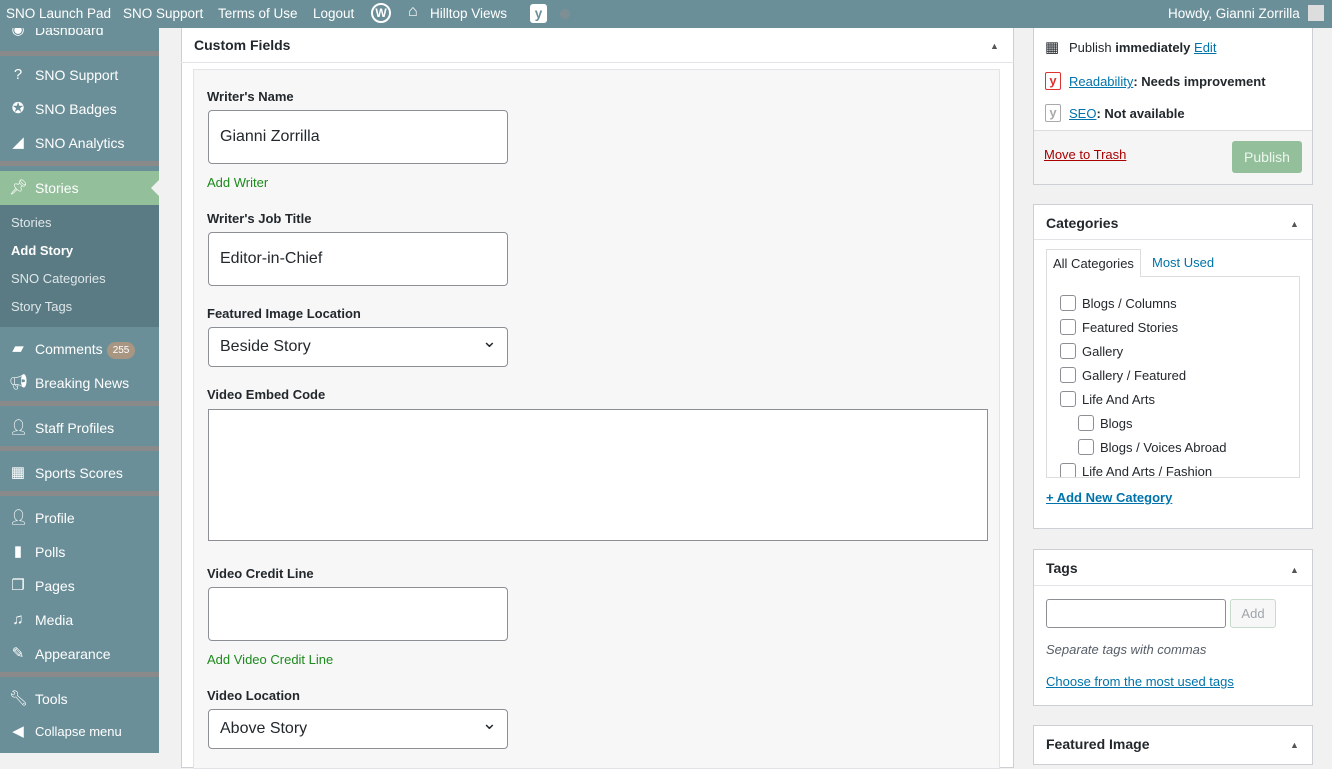  Describe the element at coordinates (1127, 113) in the screenshot. I see `seo-status: SEO: Not available` at that location.